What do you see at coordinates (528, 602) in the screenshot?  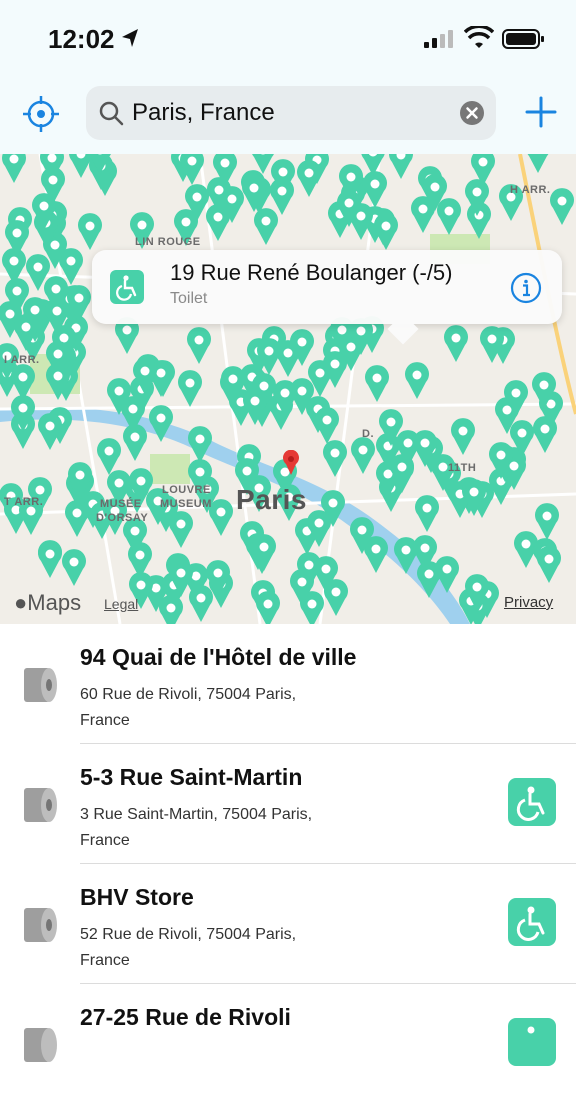 I see `privacy-link: Privacy` at bounding box center [528, 602].